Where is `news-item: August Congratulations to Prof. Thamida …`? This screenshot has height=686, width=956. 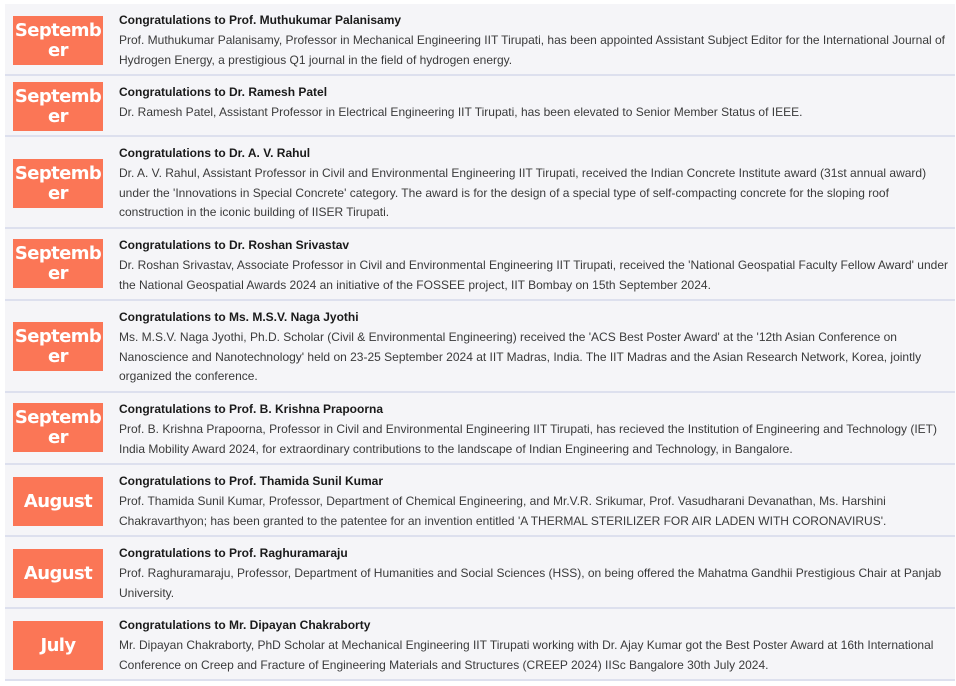 news-item: August Congratulations to Prof. Thamida … is located at coordinates (480, 501).